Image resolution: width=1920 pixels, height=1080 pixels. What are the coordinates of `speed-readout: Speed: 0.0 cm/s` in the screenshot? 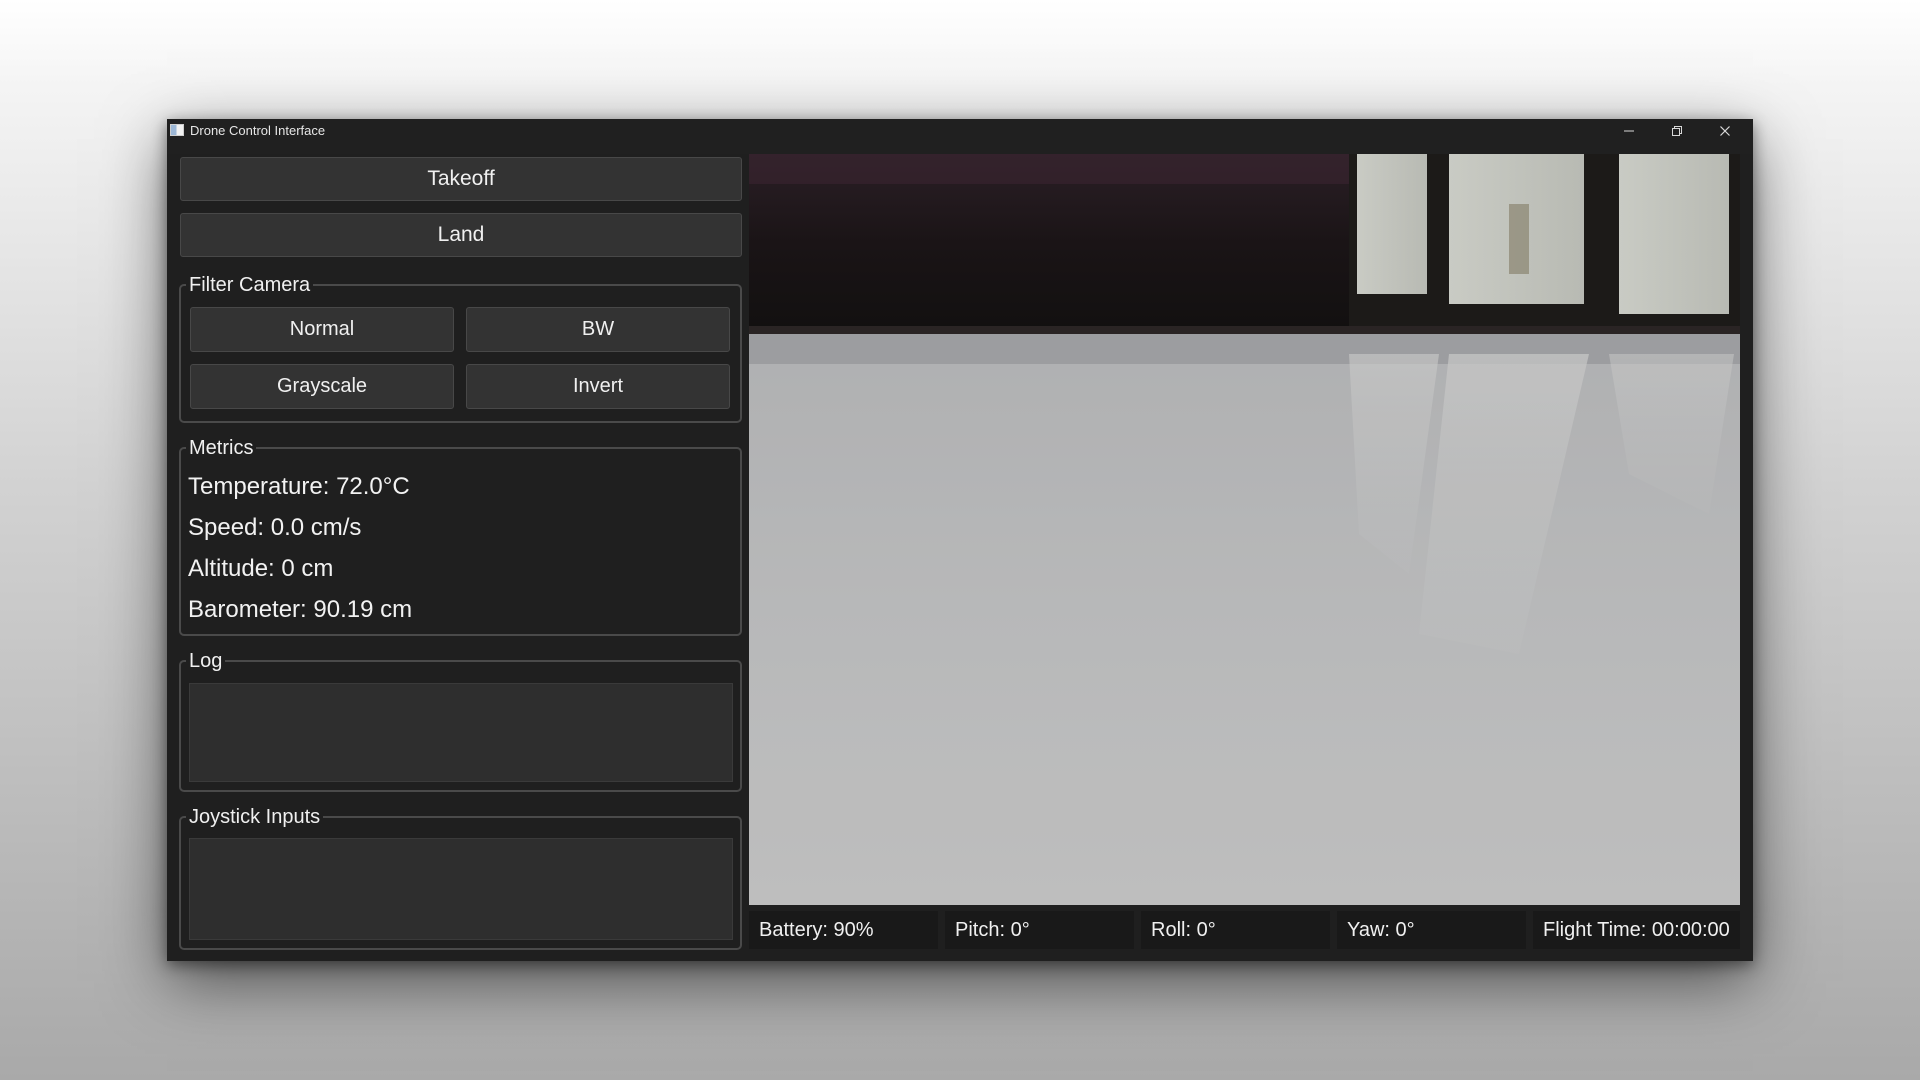 It's located at (275, 527).